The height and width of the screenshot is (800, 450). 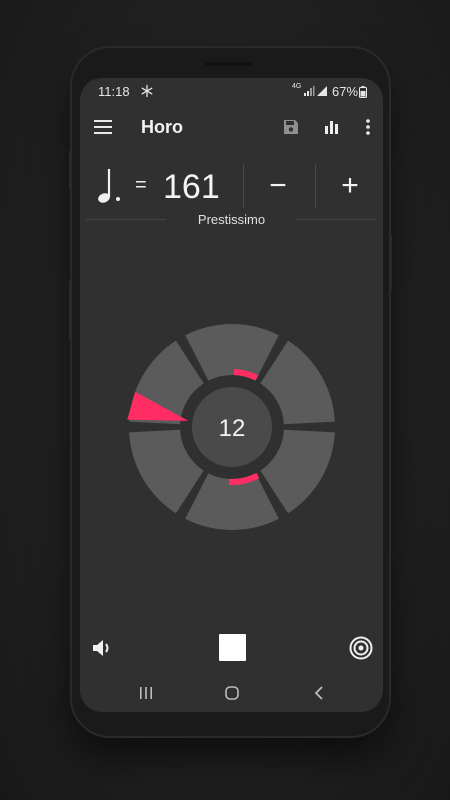 What do you see at coordinates (162, 127) in the screenshot?
I see `app-title: Horo` at bounding box center [162, 127].